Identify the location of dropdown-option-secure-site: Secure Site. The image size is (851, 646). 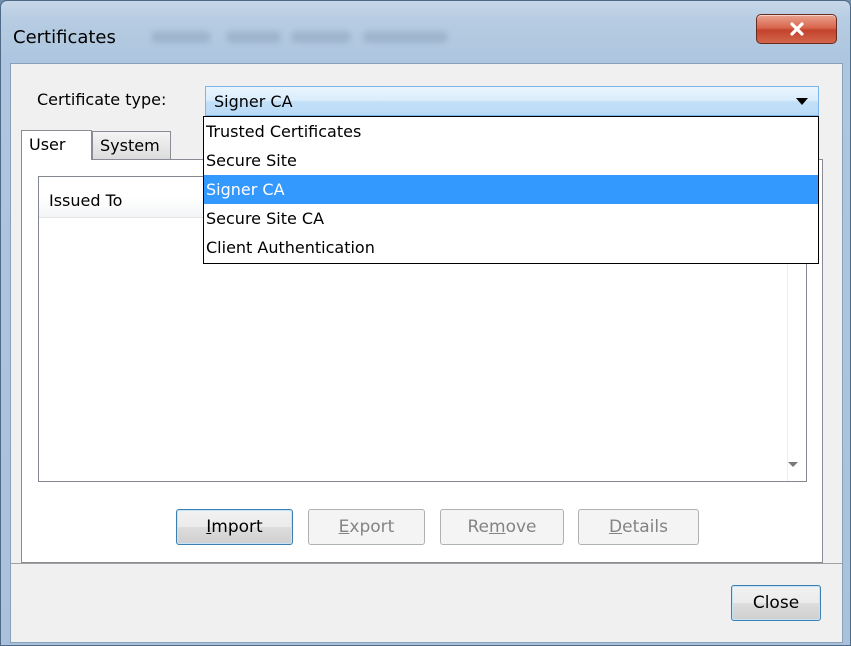
(511, 160).